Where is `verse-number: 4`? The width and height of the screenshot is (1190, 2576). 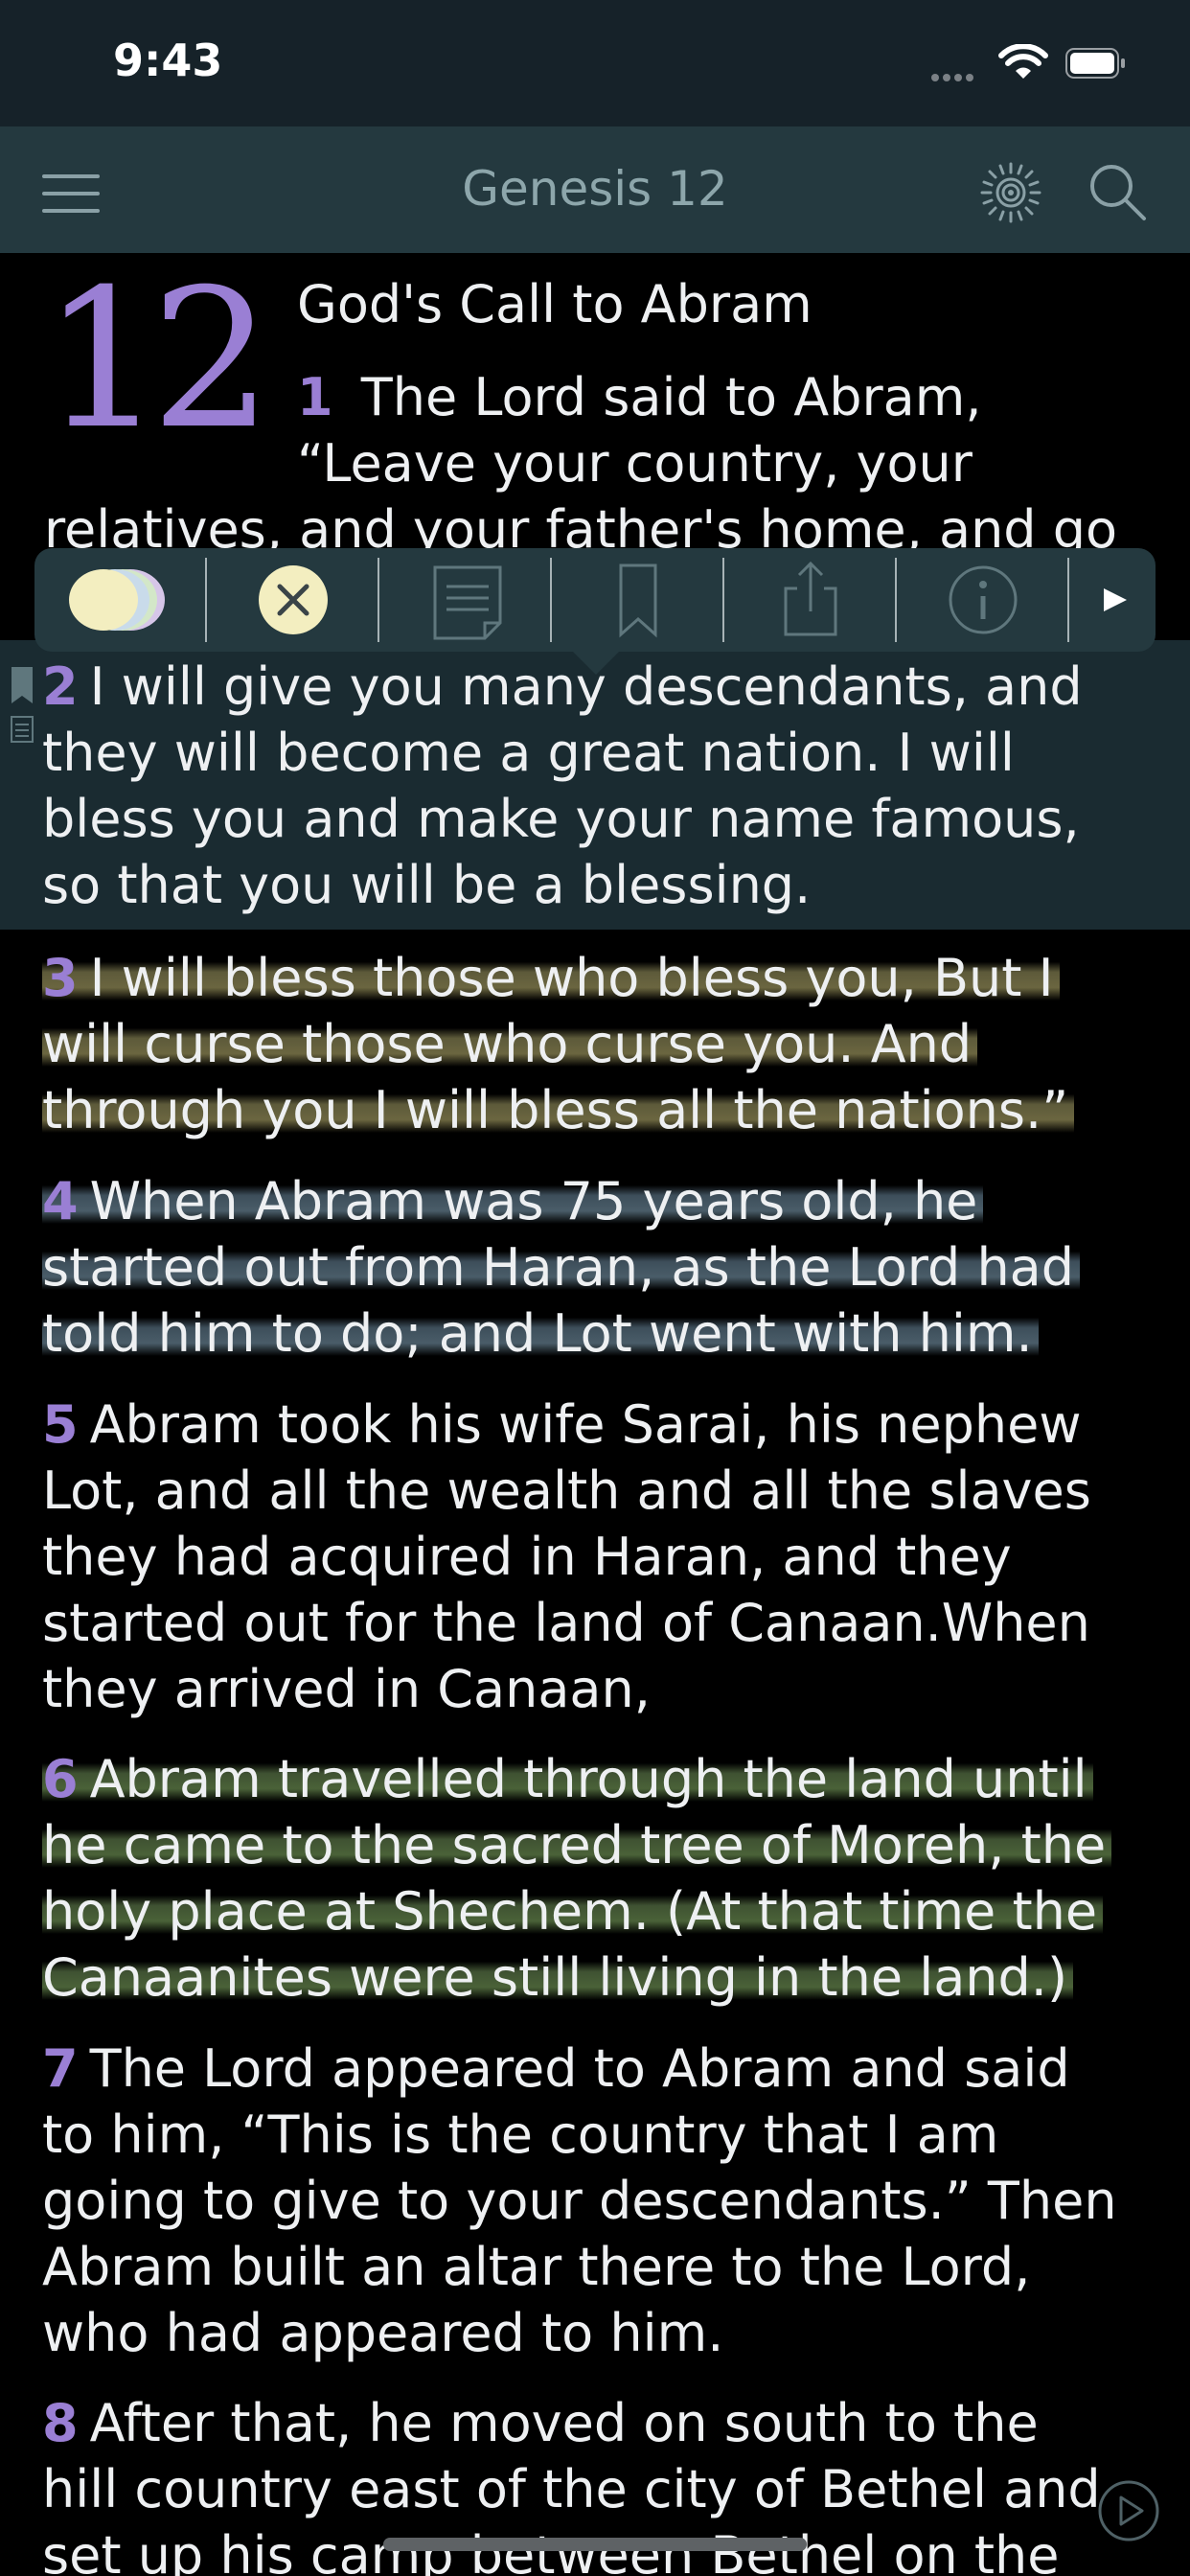 verse-number: 4 is located at coordinates (60, 1201).